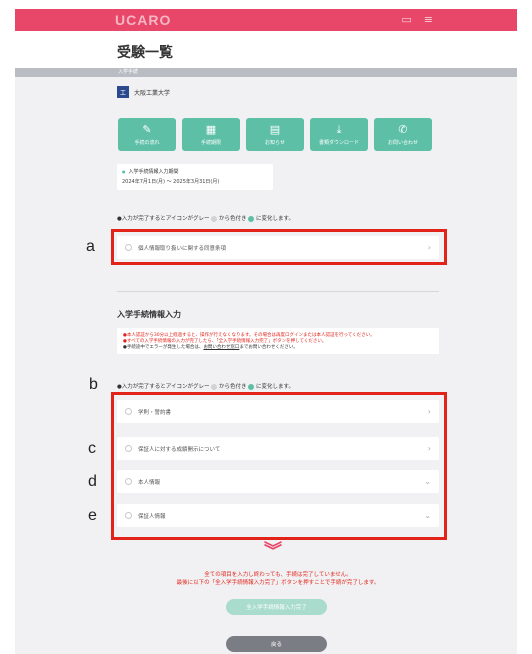  What do you see at coordinates (211, 129) in the screenshot?
I see `calendar-icon: ▦` at bounding box center [211, 129].